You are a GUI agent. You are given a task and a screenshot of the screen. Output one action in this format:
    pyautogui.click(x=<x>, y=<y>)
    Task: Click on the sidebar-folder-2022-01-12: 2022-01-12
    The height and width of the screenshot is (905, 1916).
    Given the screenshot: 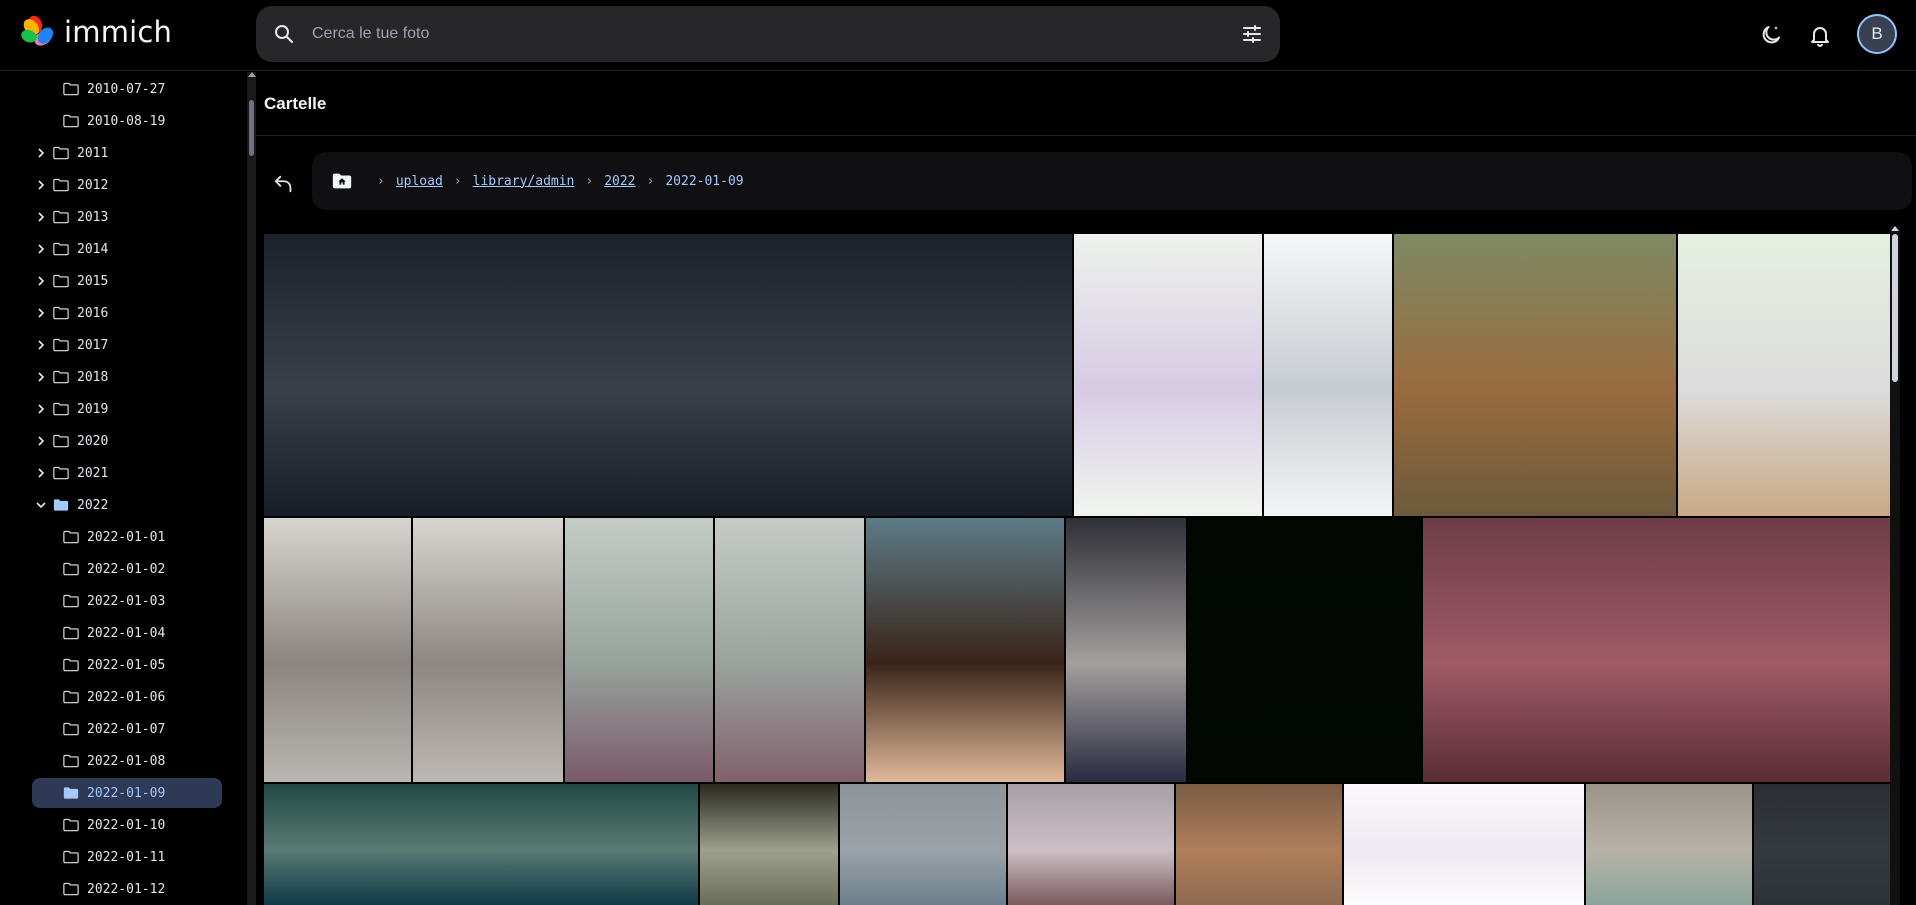 What is the action you would take?
    pyautogui.click(x=147, y=889)
    